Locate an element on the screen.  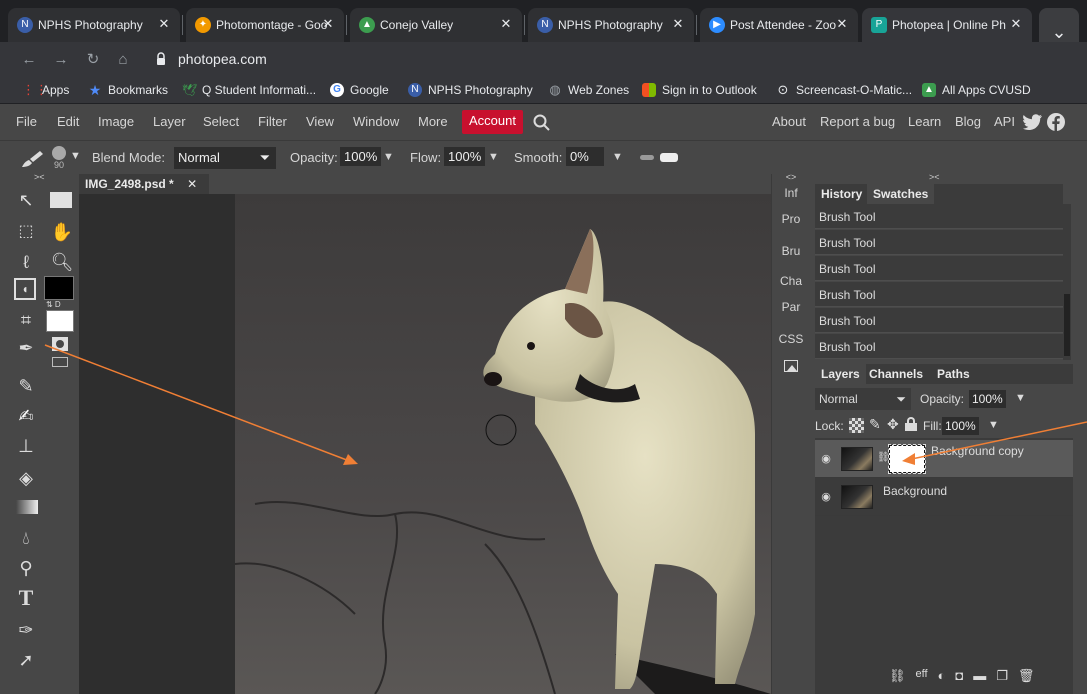
opacity-field: 100% is located at coordinates (361, 156).